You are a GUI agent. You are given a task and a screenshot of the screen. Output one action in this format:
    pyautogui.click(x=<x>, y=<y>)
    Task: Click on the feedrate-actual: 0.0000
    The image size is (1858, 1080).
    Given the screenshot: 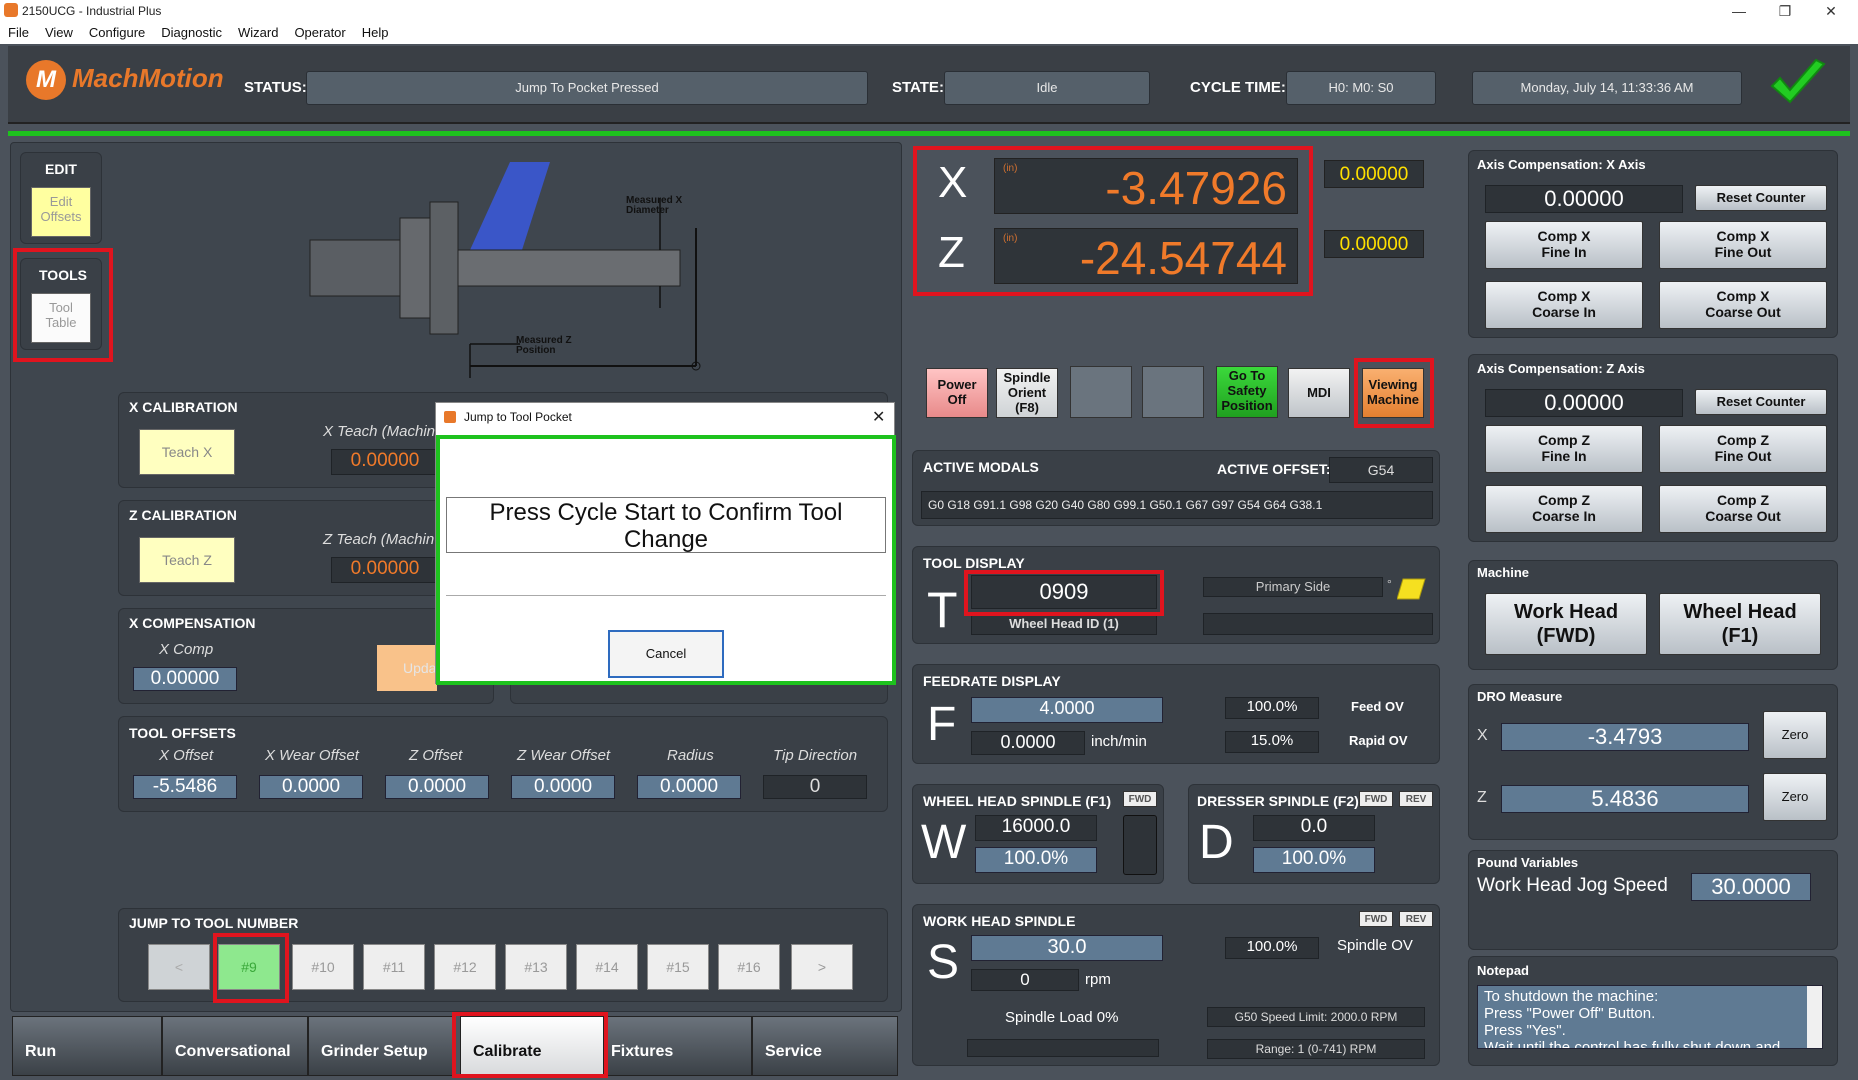 What is the action you would take?
    pyautogui.click(x=1028, y=743)
    